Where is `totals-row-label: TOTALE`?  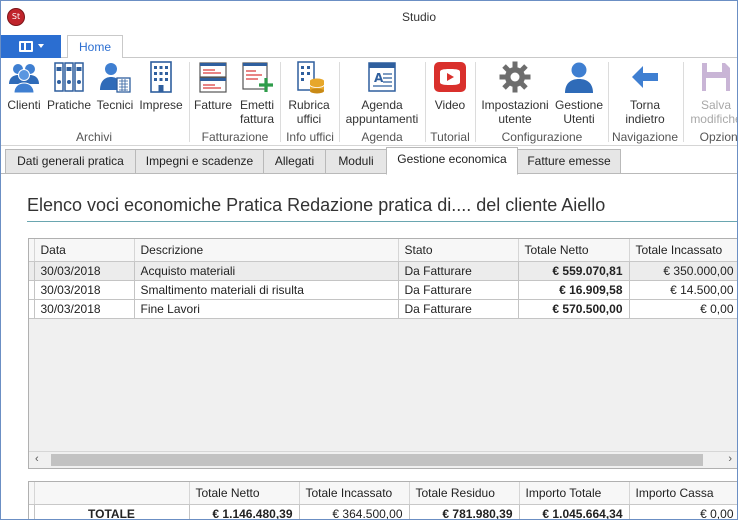
totals-row-label: TOTALE is located at coordinates (112, 511).